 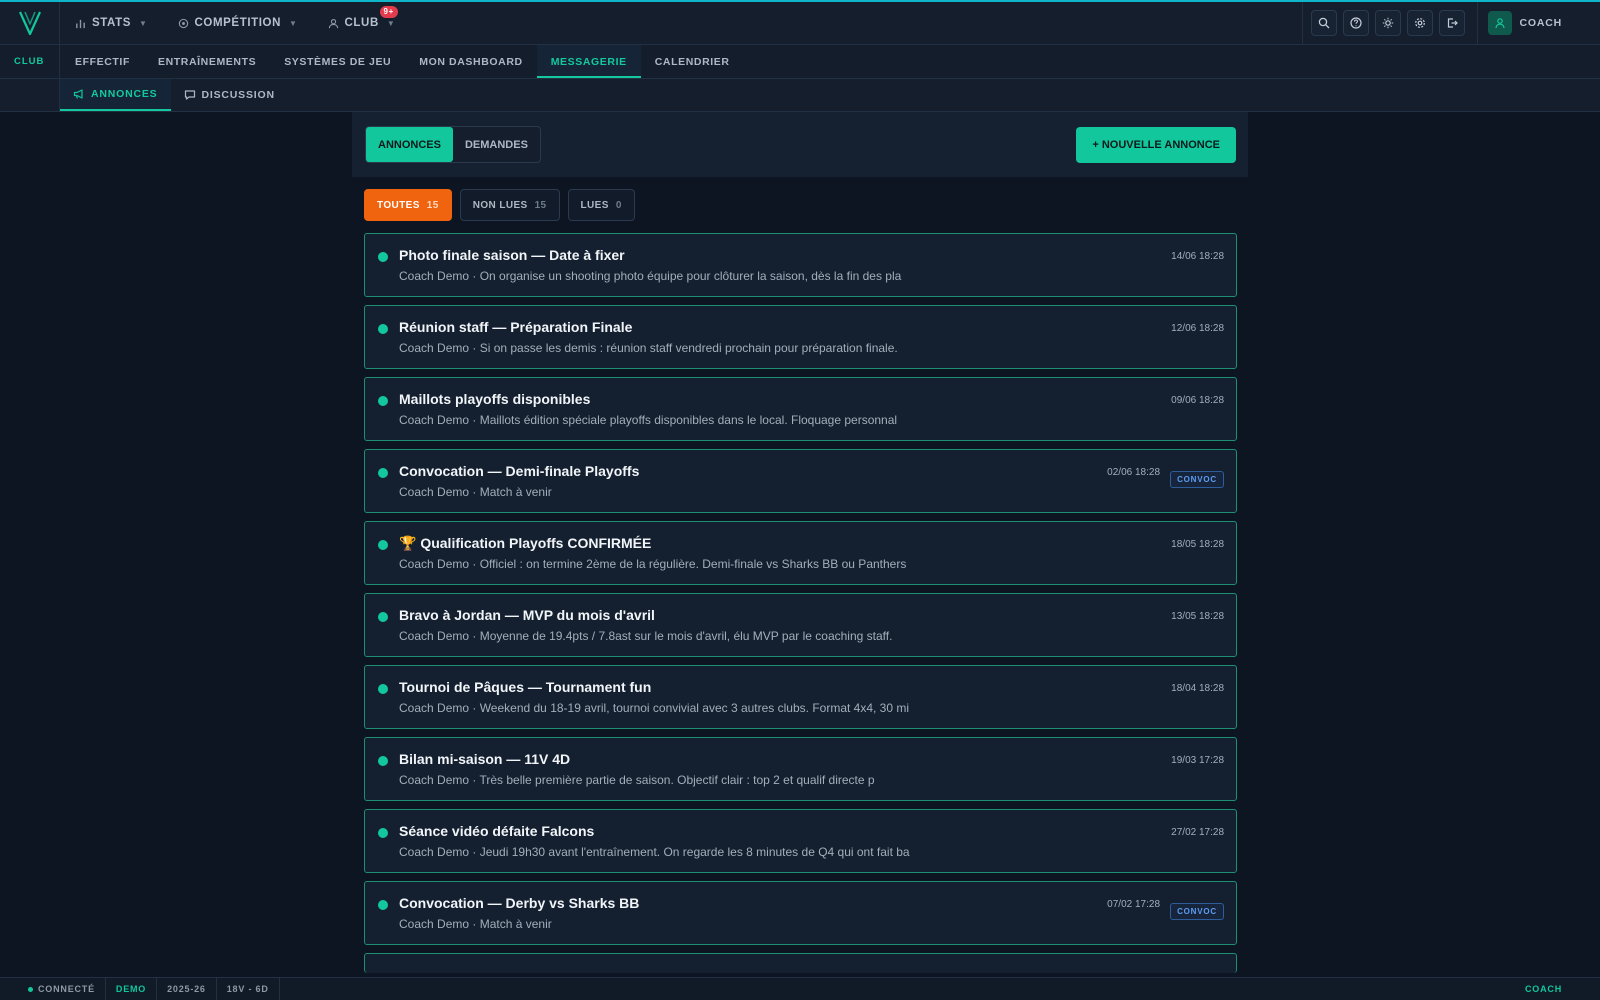 I want to click on logout-button, so click(x=1451, y=23).